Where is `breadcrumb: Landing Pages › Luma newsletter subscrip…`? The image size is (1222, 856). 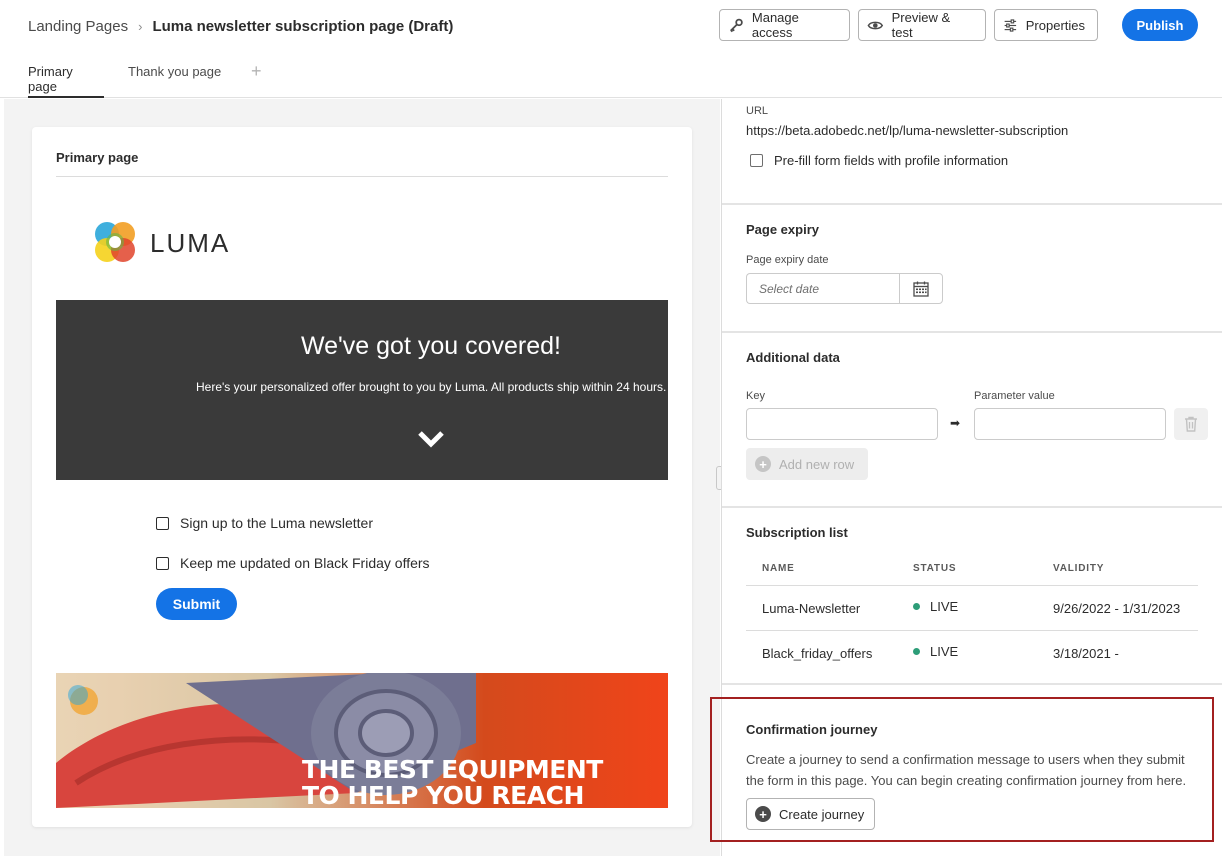 breadcrumb: Landing Pages › Luma newsletter subscrip… is located at coordinates (240, 26).